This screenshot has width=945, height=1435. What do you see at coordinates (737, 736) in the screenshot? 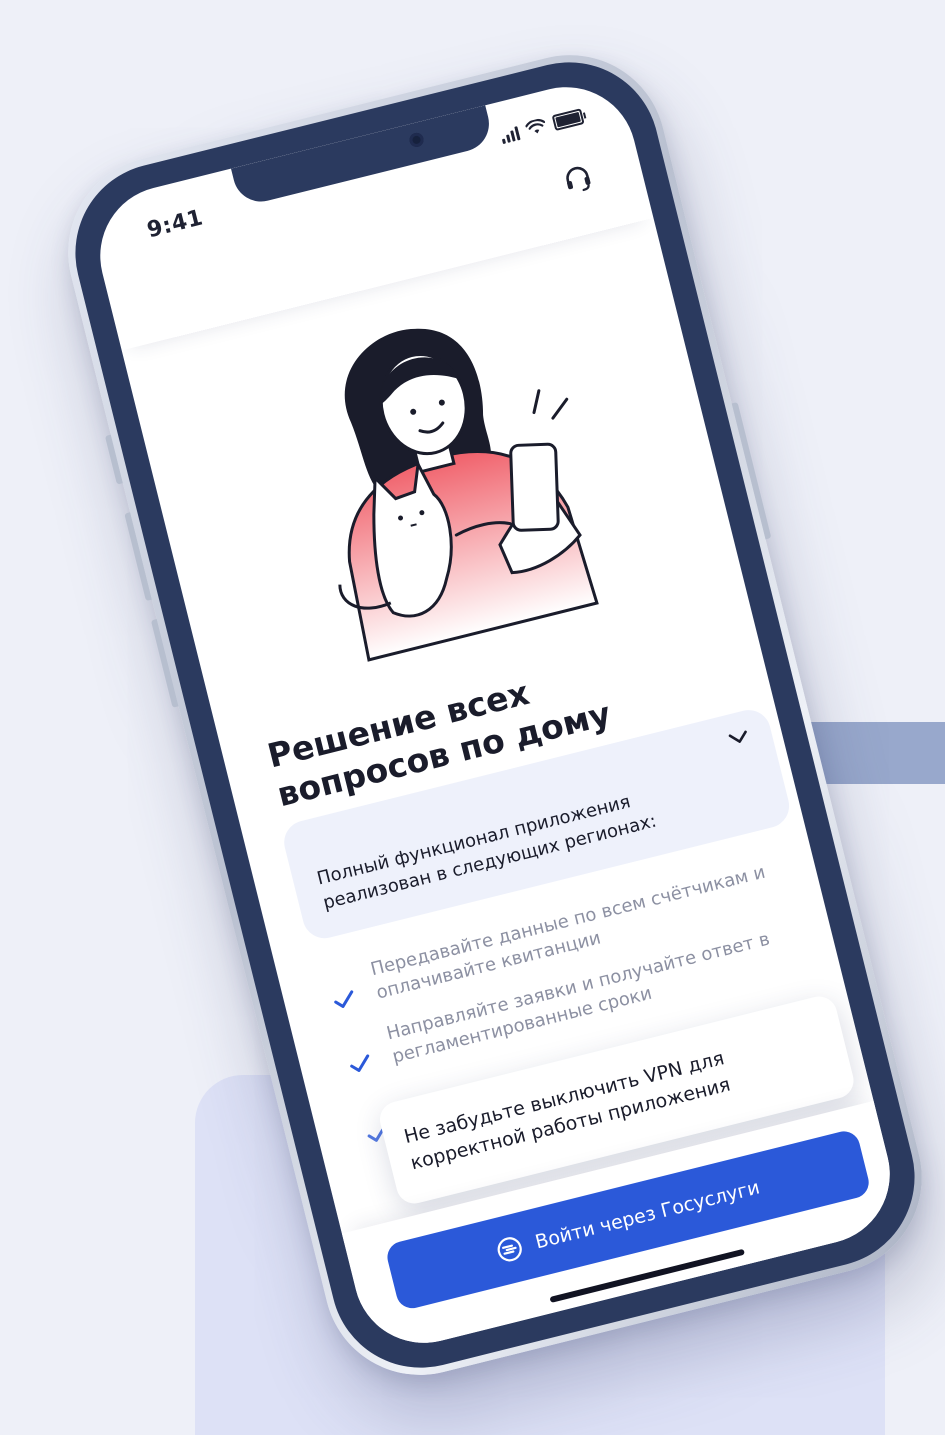
I see `chevron-down-icon` at bounding box center [737, 736].